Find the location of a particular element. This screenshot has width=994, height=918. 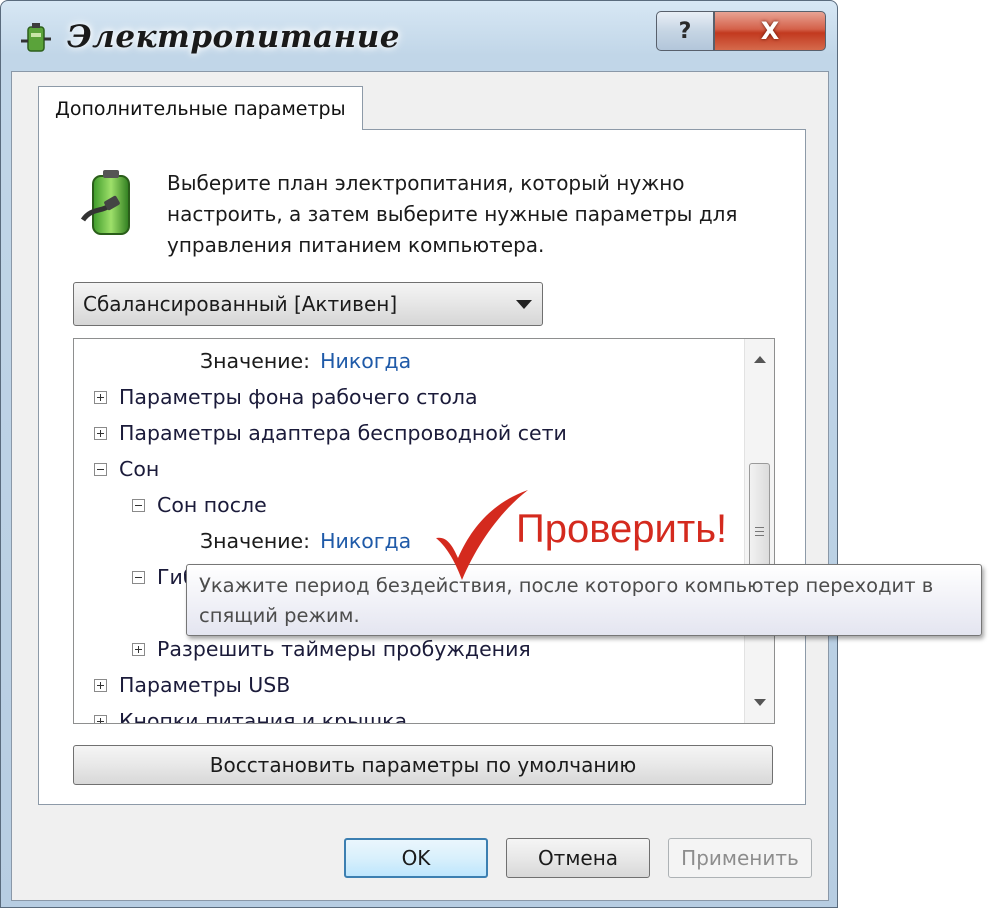

title-bar: Электропитание ? X is located at coordinates (419, 37).